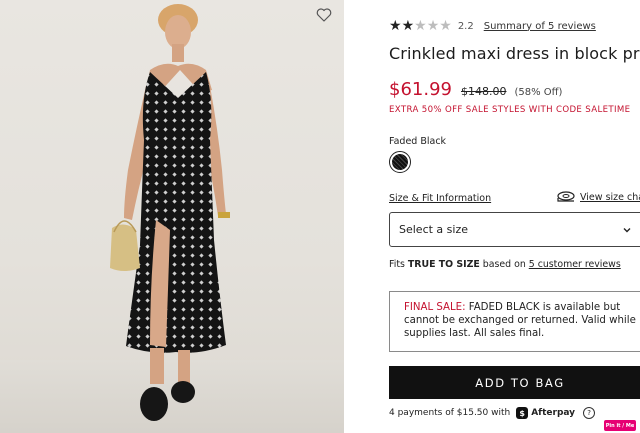 The image size is (640, 433). I want to click on fit-note-bold: TRUE TO SIZE, so click(443, 264).